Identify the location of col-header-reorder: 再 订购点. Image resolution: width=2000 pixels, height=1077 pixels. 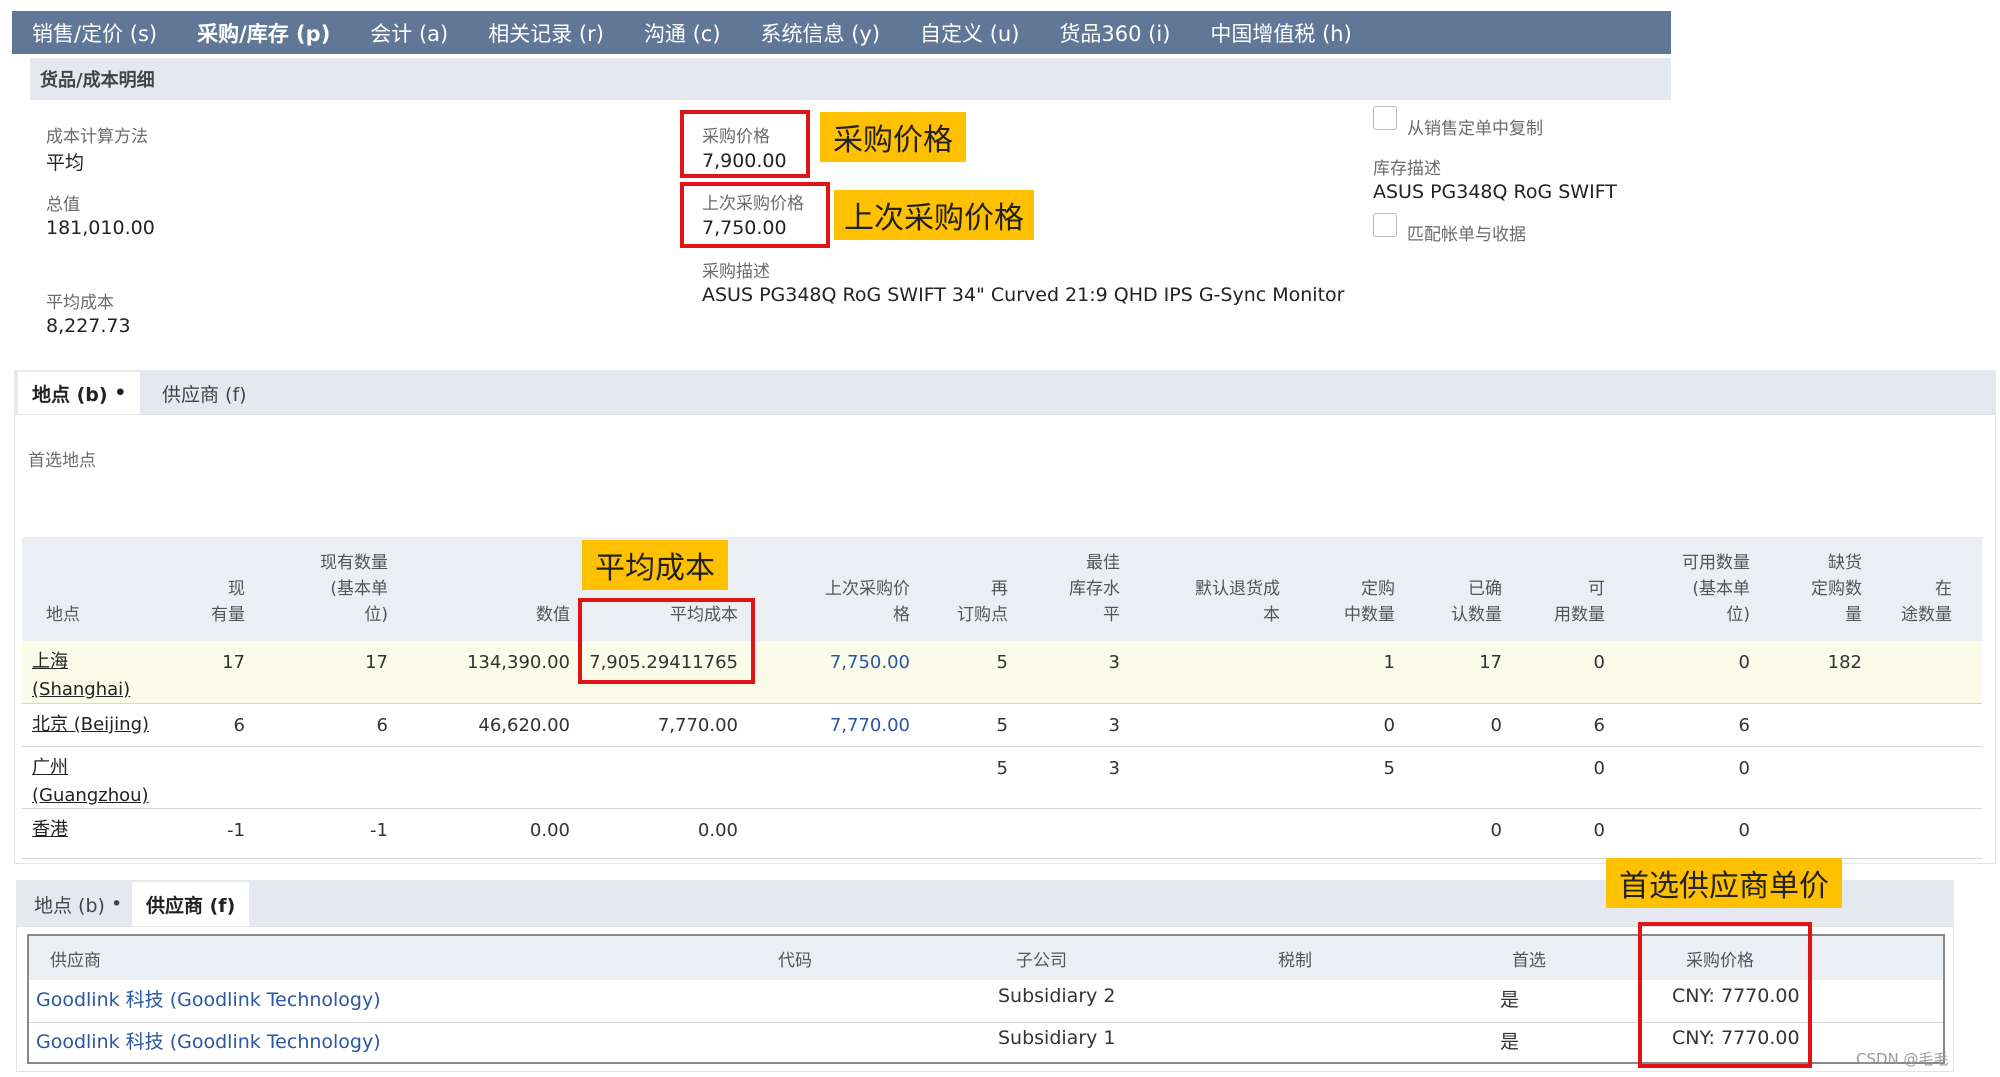
(982, 602).